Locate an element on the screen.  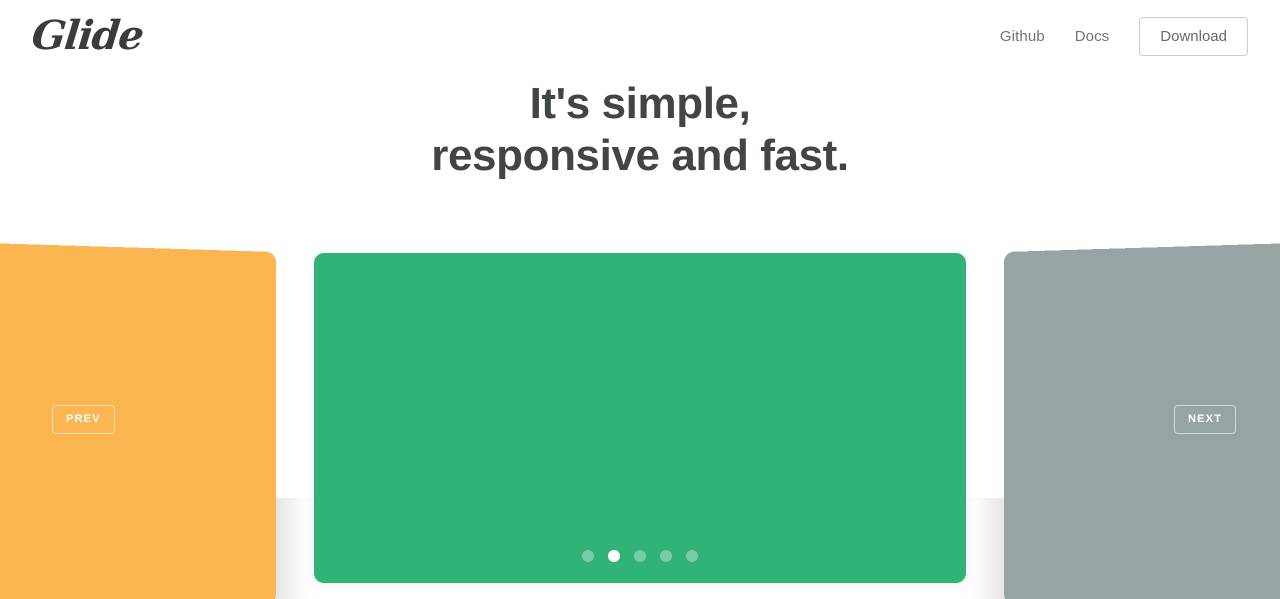
download-button: Download is located at coordinates (1193, 36).